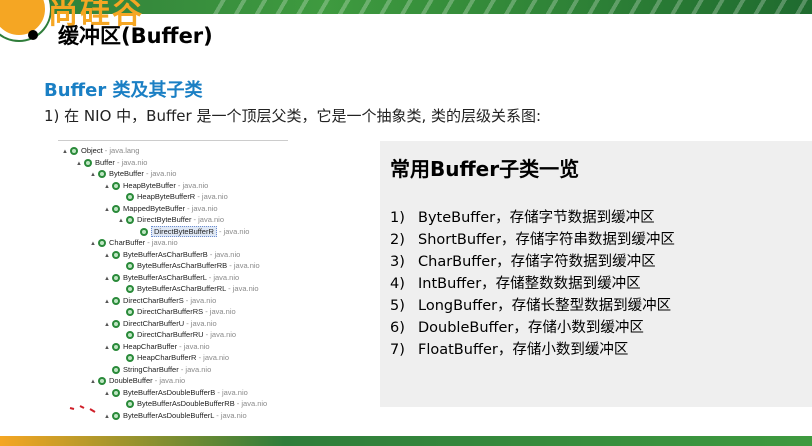  What do you see at coordinates (172, 254) in the screenshot?
I see `tree-row: ▲ ByteBufferAsCharBufferB - java.nio` at bounding box center [172, 254].